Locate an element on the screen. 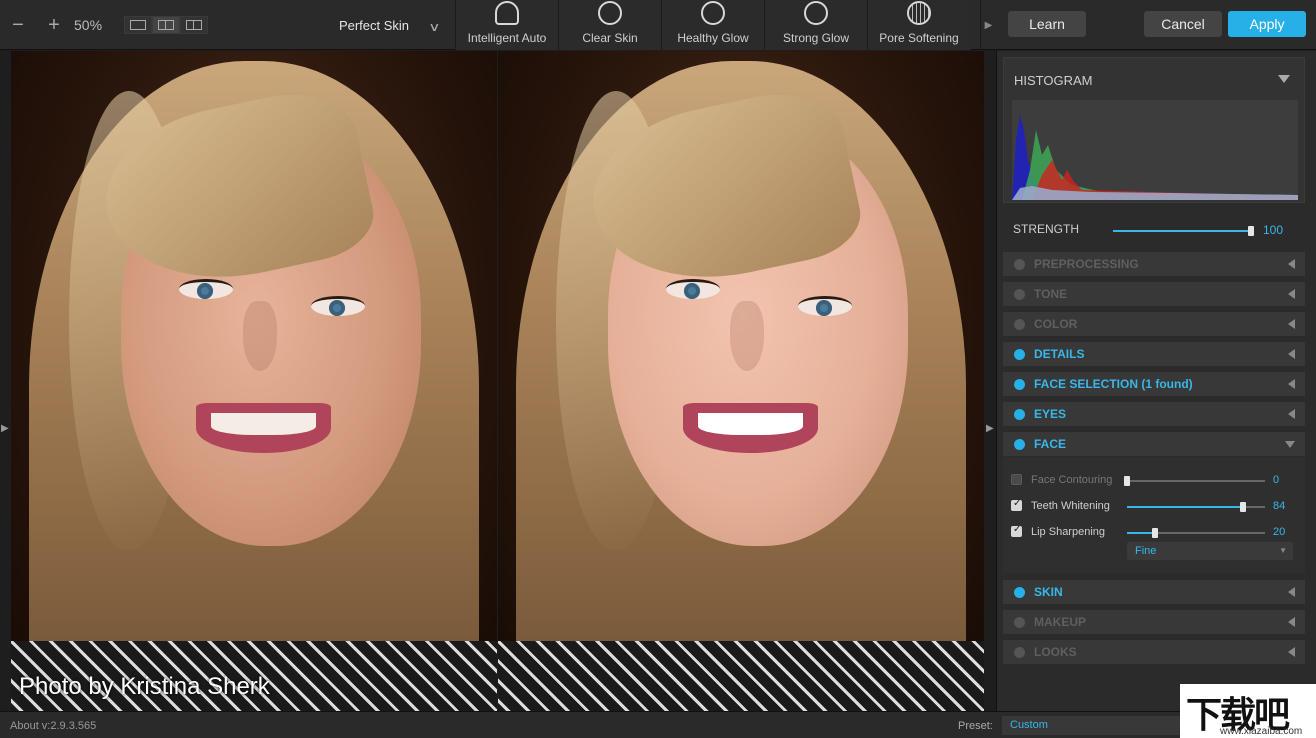 The image size is (1316, 738). side-by-side-icon is located at coordinates (166, 25).